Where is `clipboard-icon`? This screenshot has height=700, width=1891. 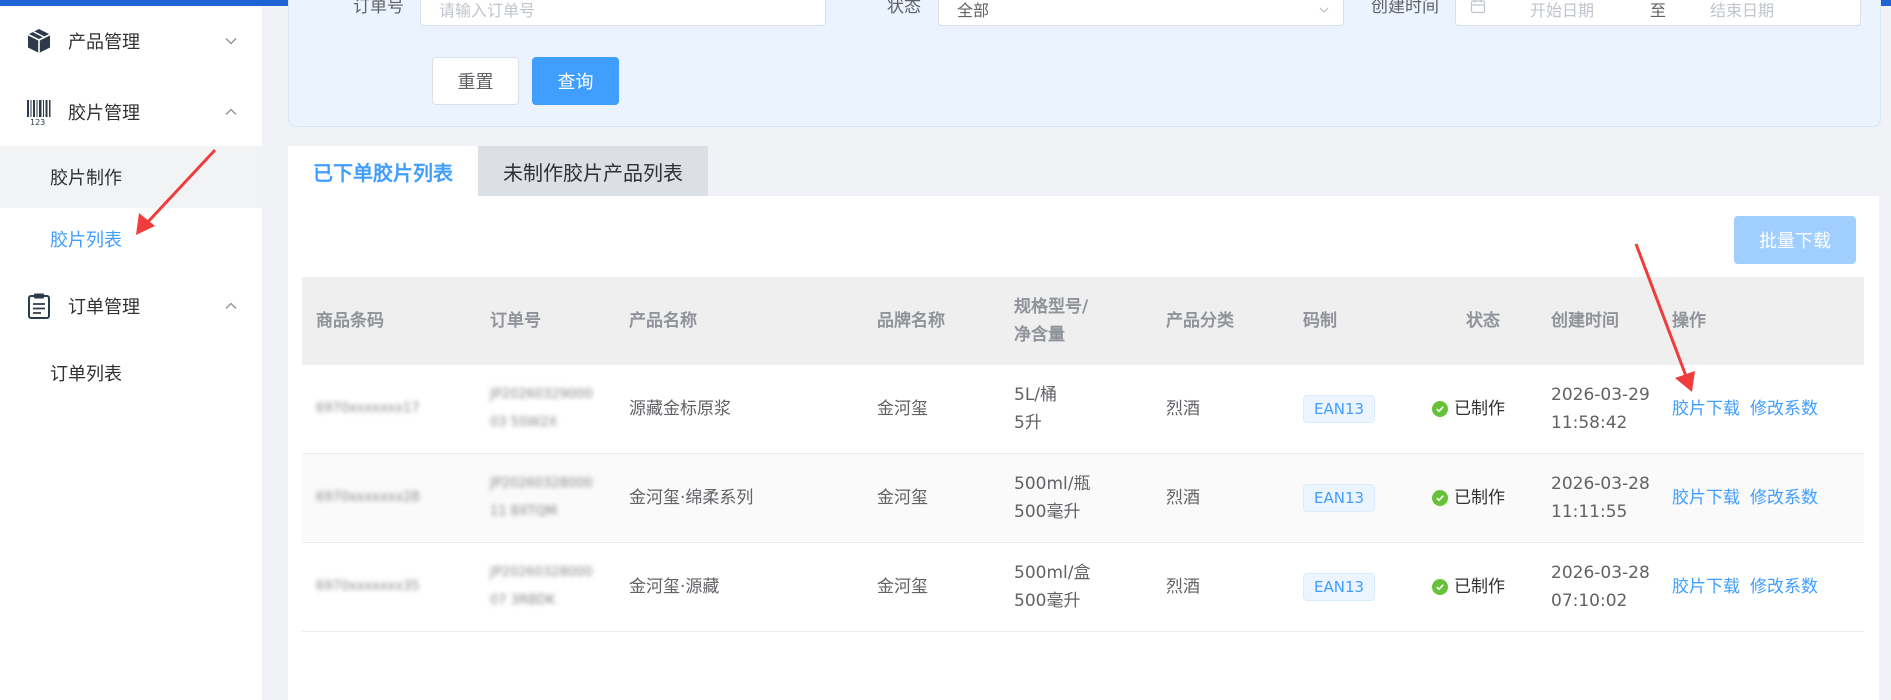
clipboard-icon is located at coordinates (39, 306).